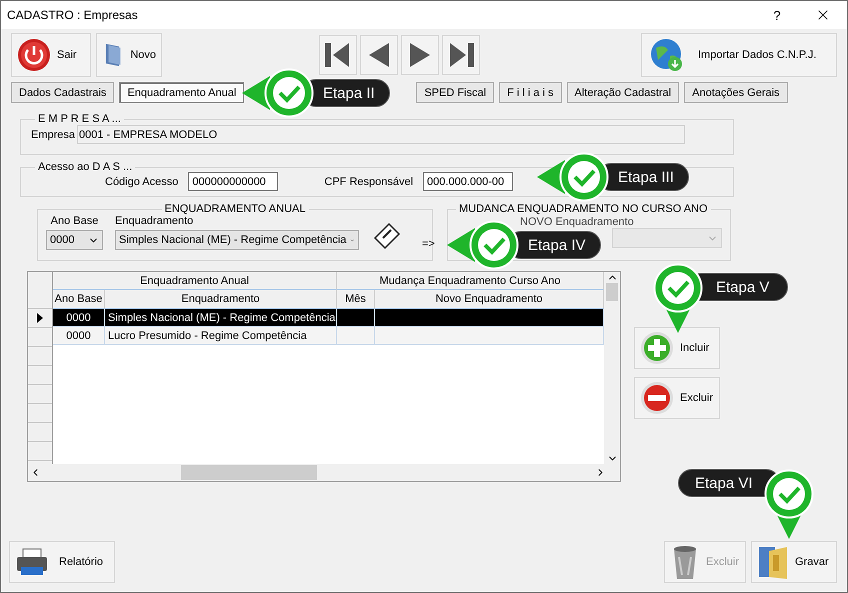 This screenshot has width=848, height=593. I want to click on help-button: ?, so click(777, 15).